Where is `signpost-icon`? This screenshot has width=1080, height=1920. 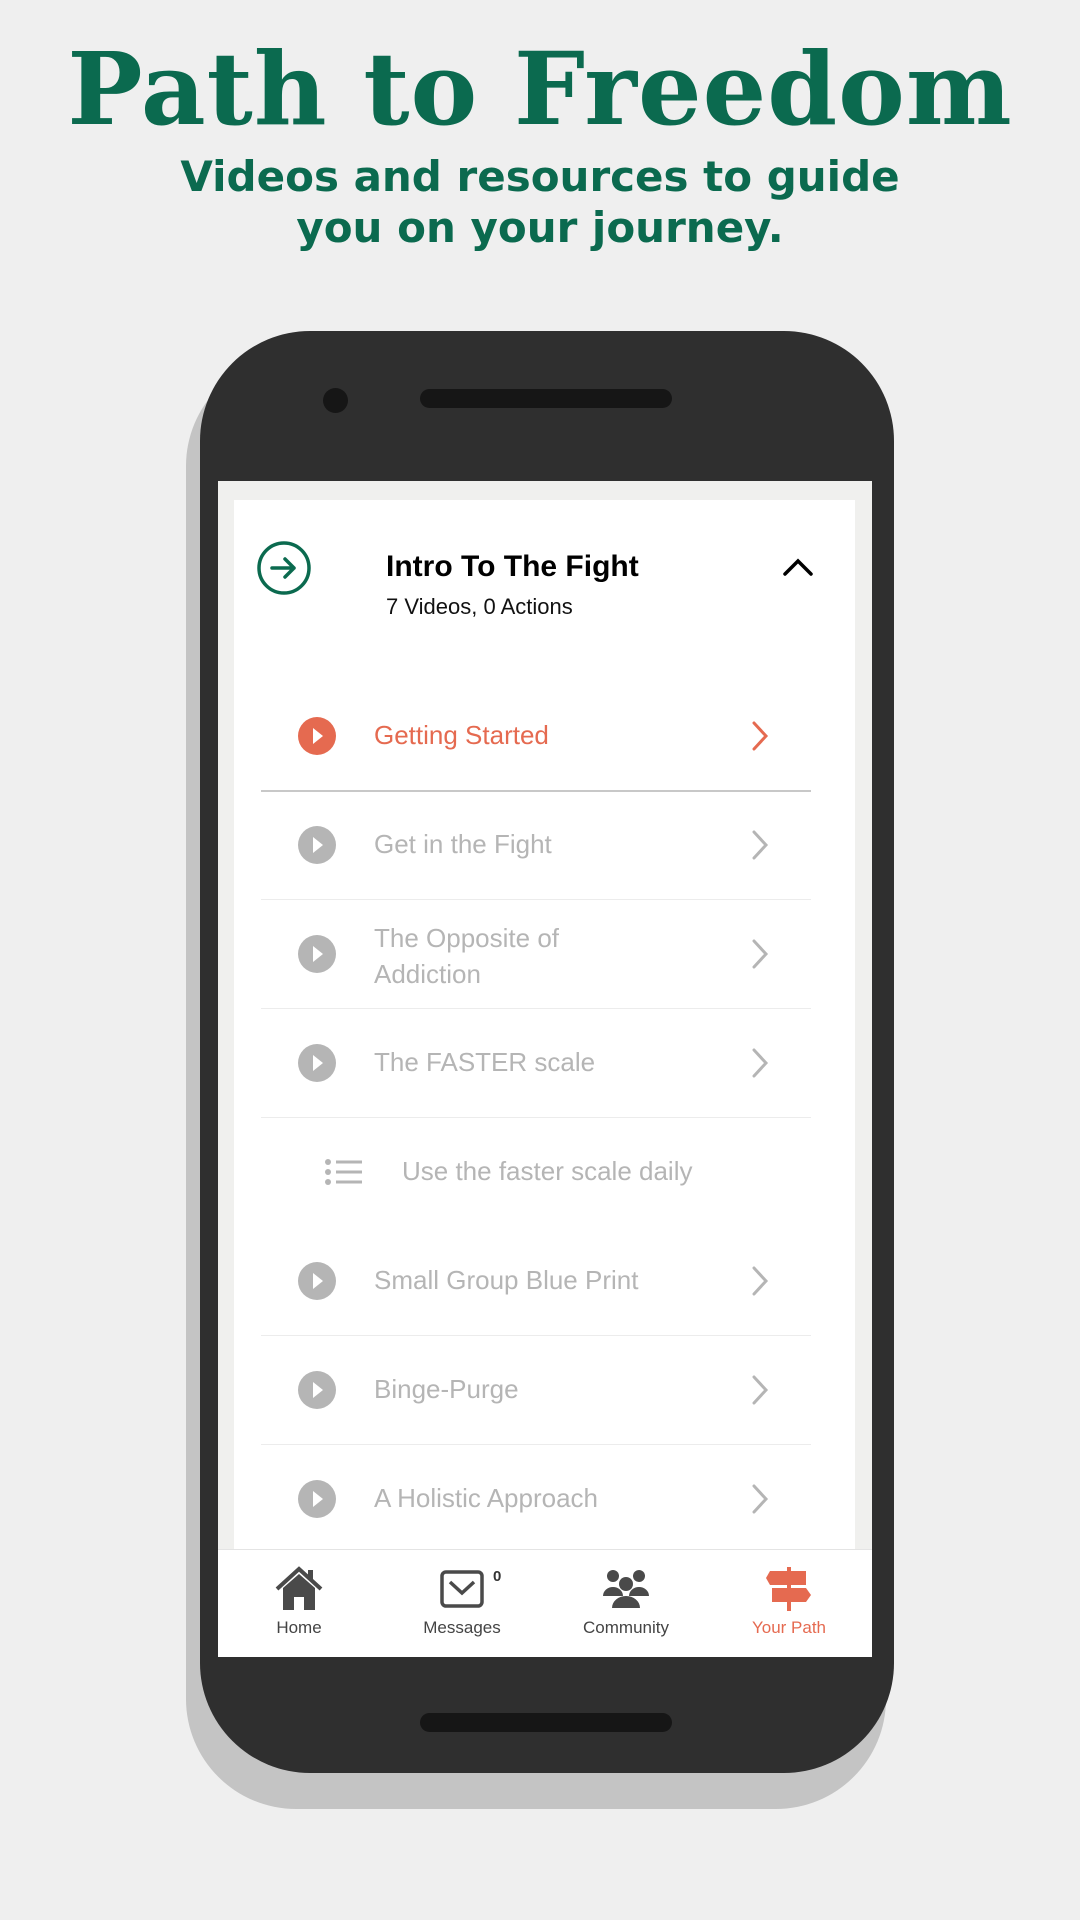
signpost-icon is located at coordinates (788, 1589).